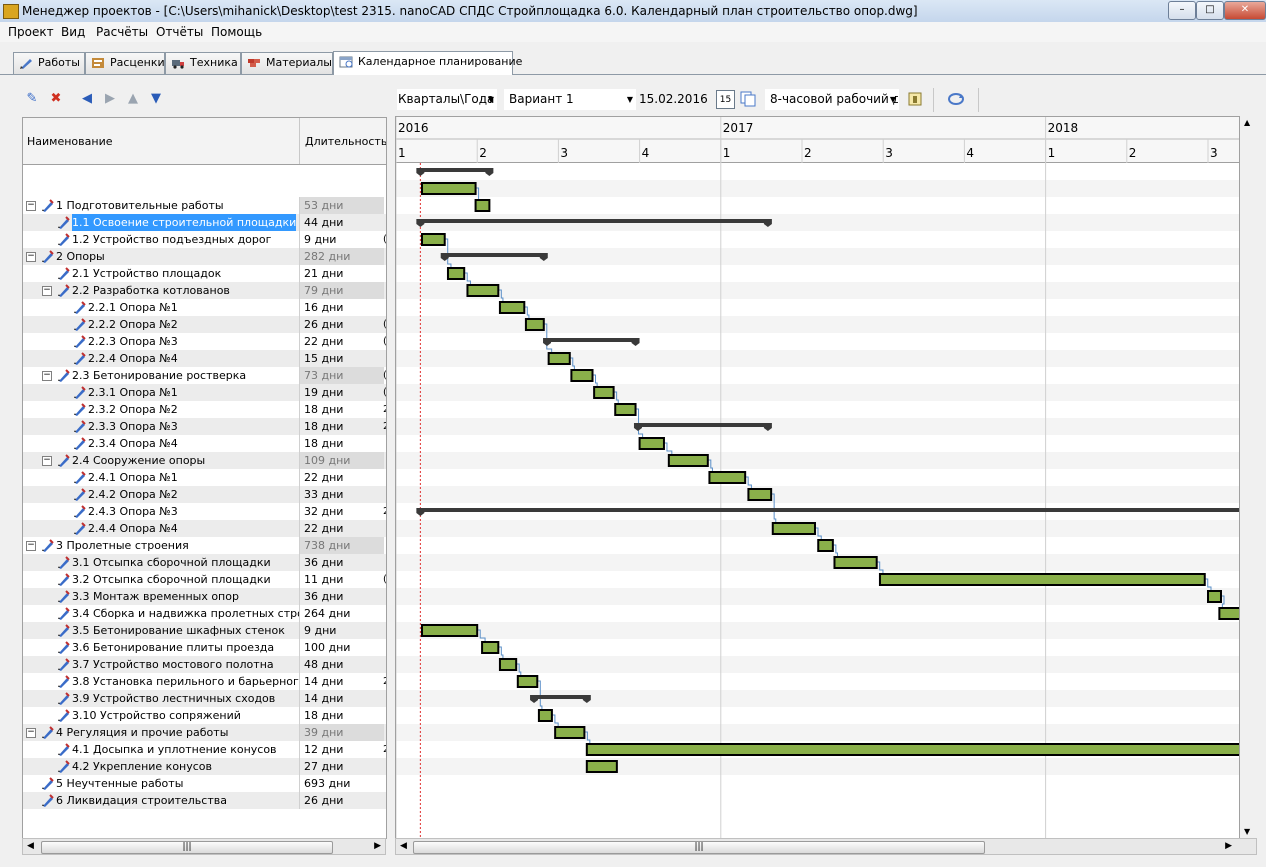  Describe the element at coordinates (151, 290) in the screenshot. I see `task-name: 2.2 Разработка котлованов` at that location.